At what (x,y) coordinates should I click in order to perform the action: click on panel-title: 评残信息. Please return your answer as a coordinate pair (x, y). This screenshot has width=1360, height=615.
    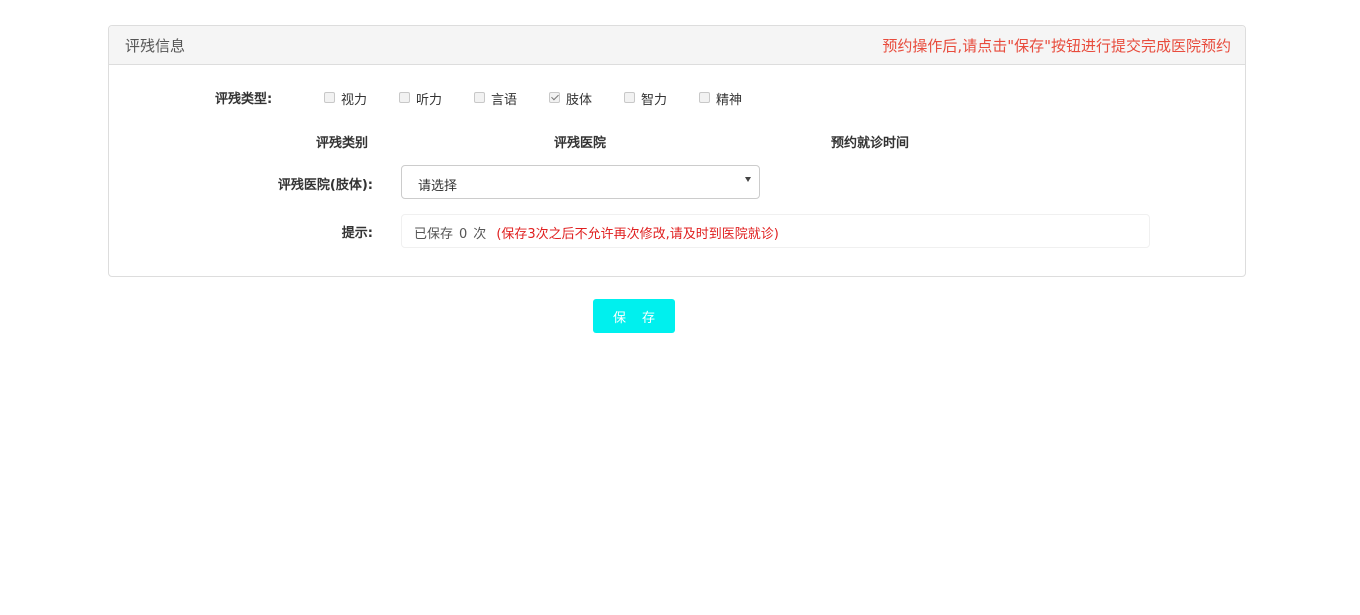
    Looking at the image, I should click on (155, 46).